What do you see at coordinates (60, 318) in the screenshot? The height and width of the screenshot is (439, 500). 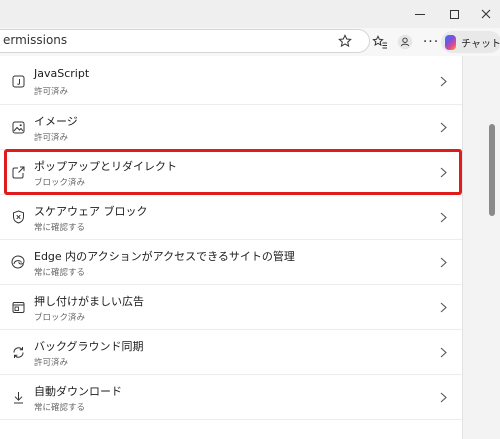 I see `permission-status: ブロック済み` at bounding box center [60, 318].